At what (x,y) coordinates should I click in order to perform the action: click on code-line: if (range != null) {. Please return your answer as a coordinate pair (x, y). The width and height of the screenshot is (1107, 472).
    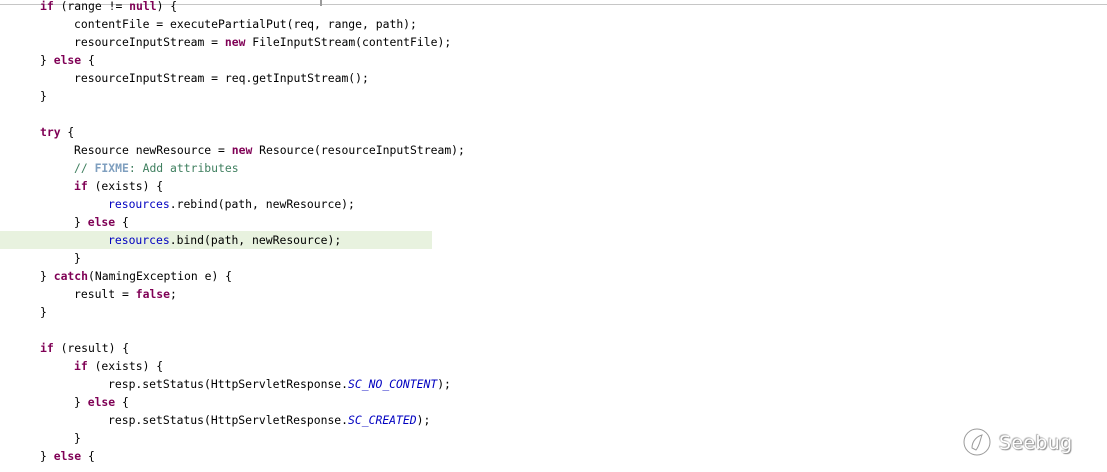
    Looking at the image, I should click on (88, 7).